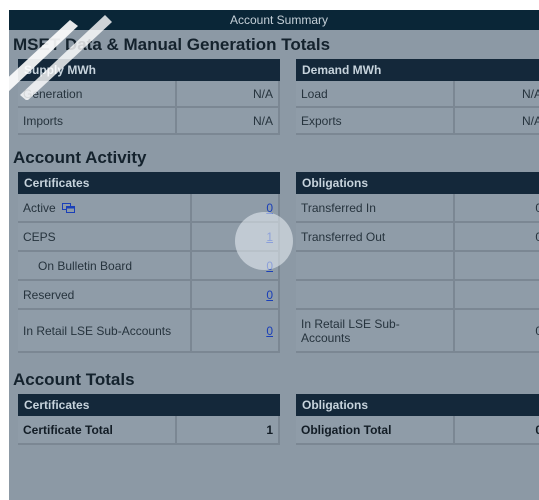 This screenshot has width=539, height=500. I want to click on supply-header: Supply MWh, so click(149, 70).